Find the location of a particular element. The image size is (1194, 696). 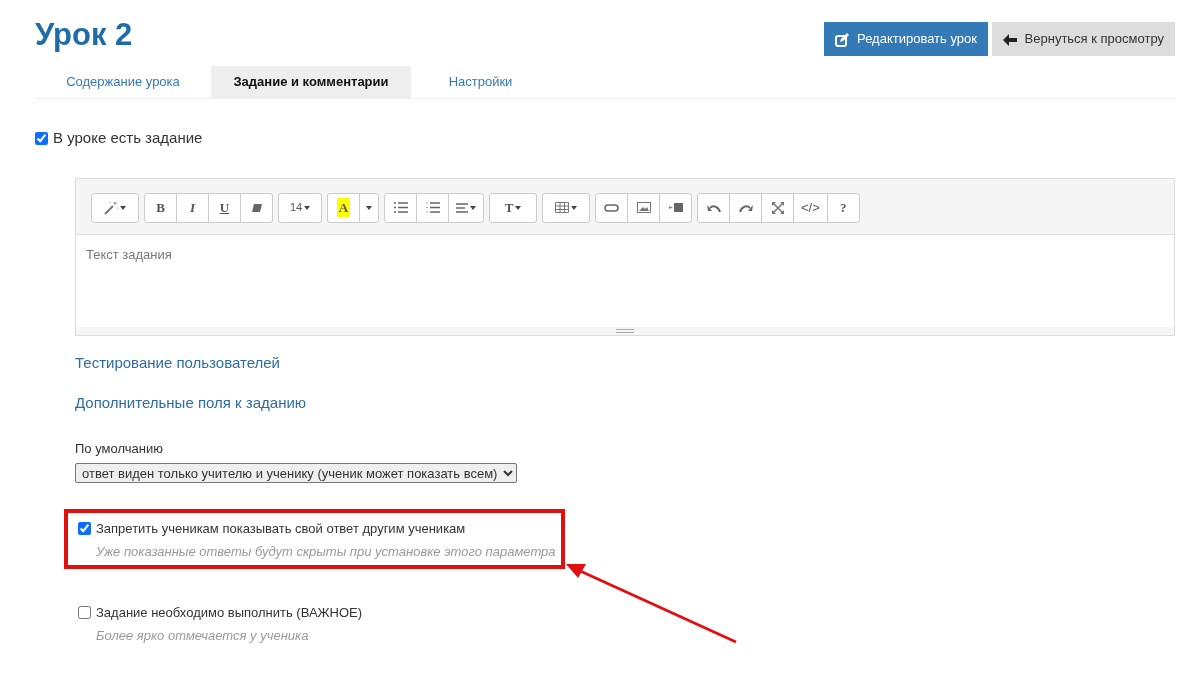

underline-button: U is located at coordinates (224, 207).